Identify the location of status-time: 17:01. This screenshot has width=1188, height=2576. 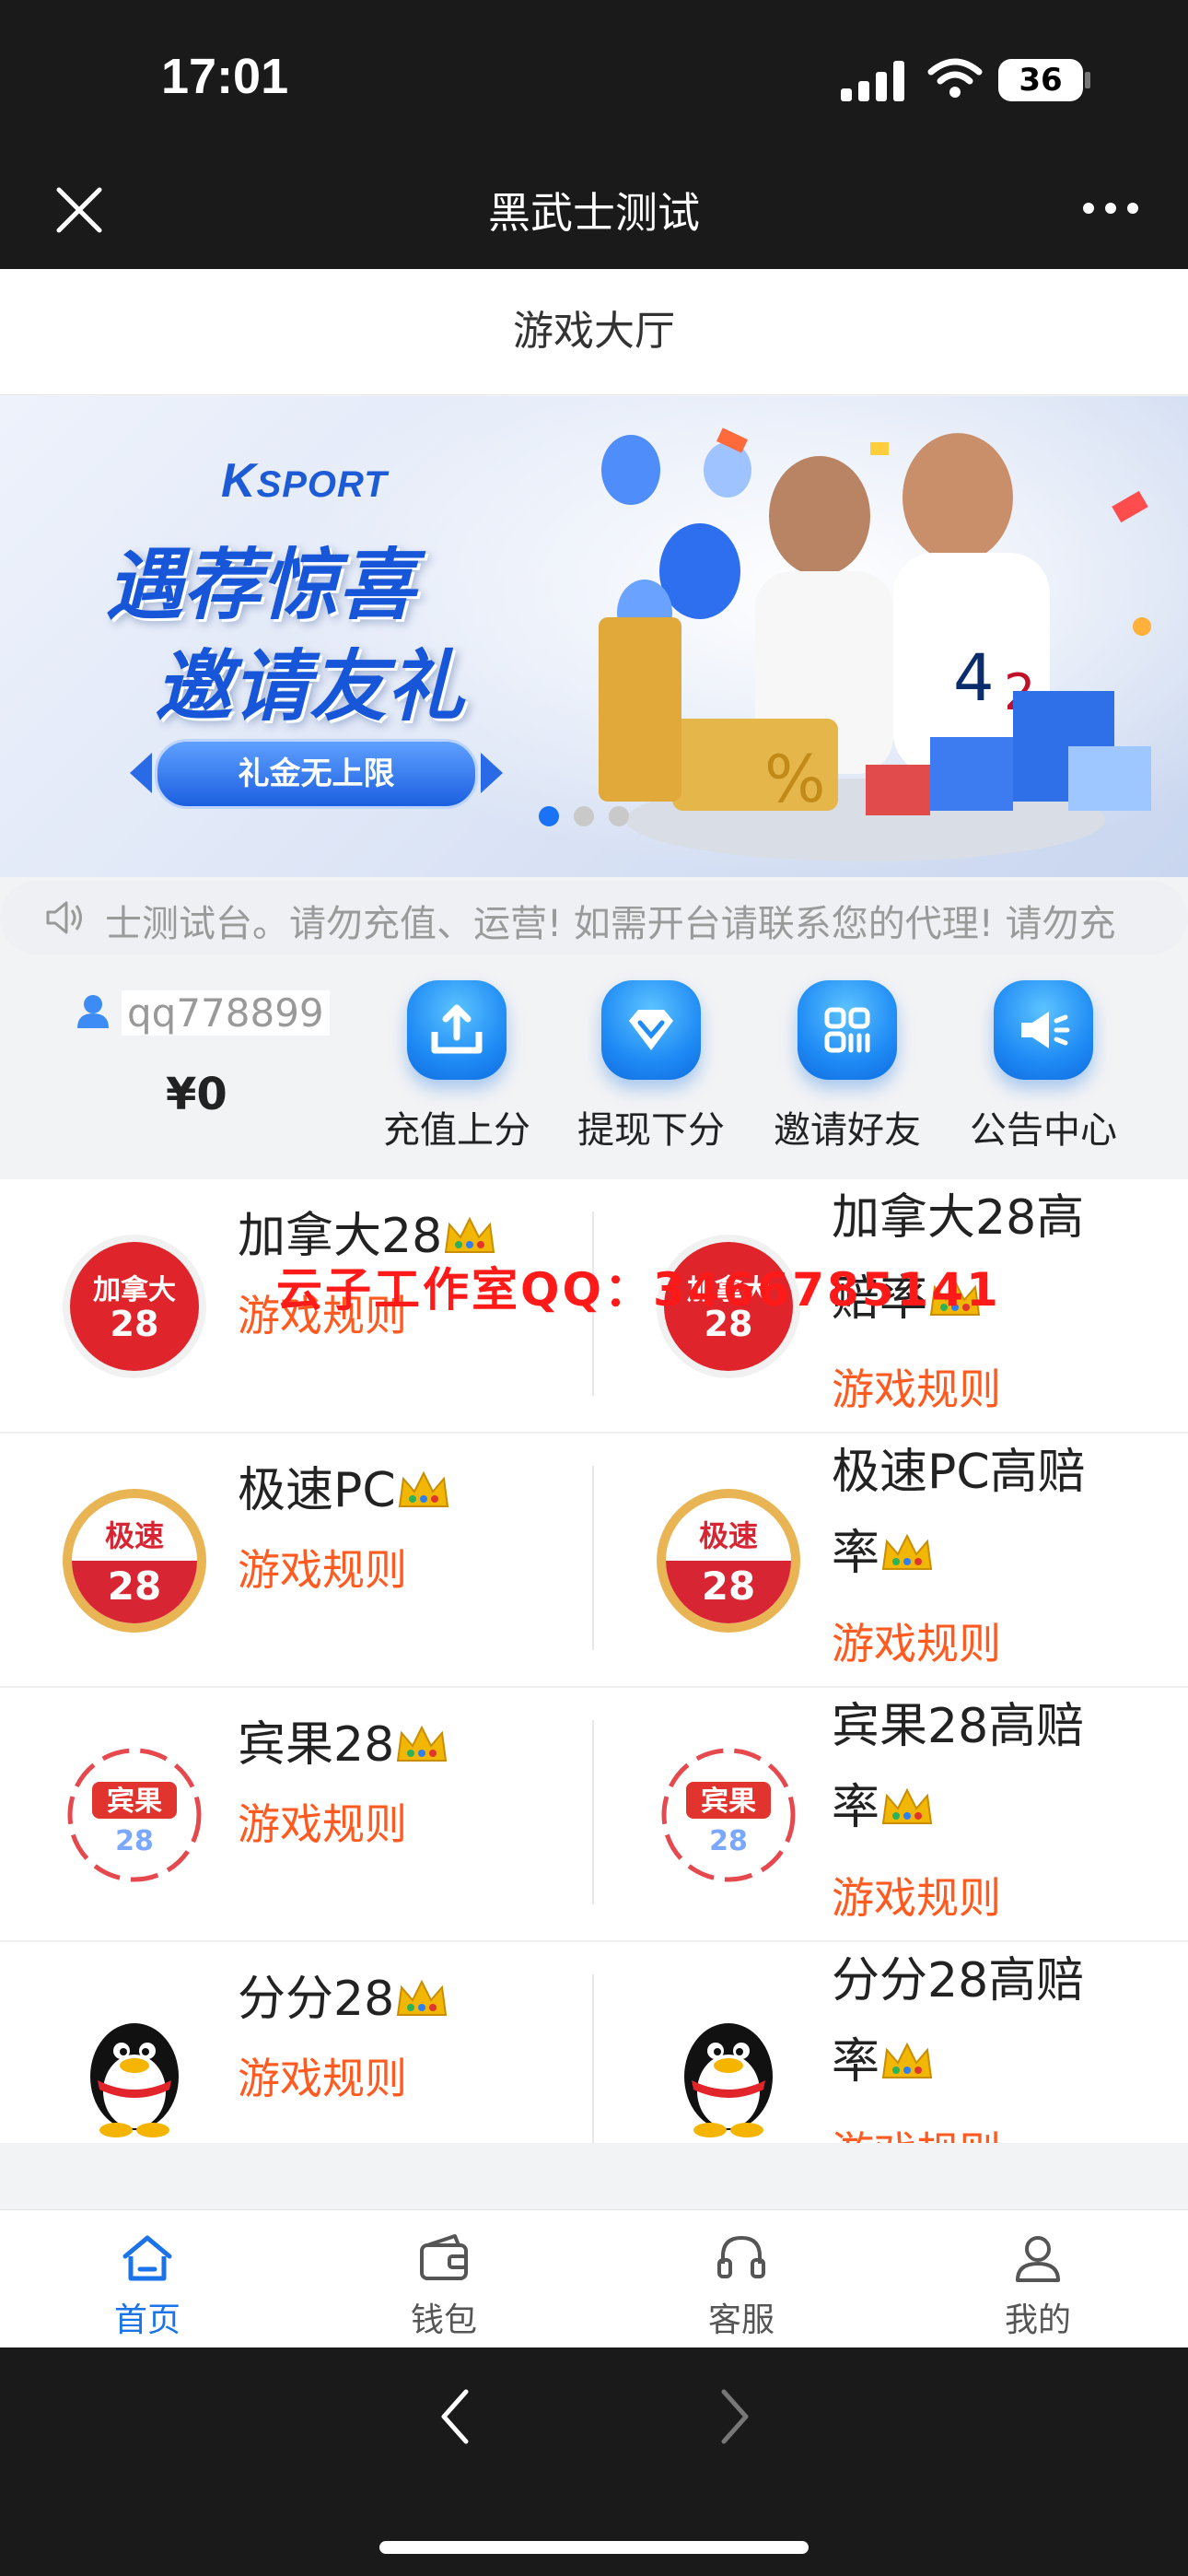
(225, 76).